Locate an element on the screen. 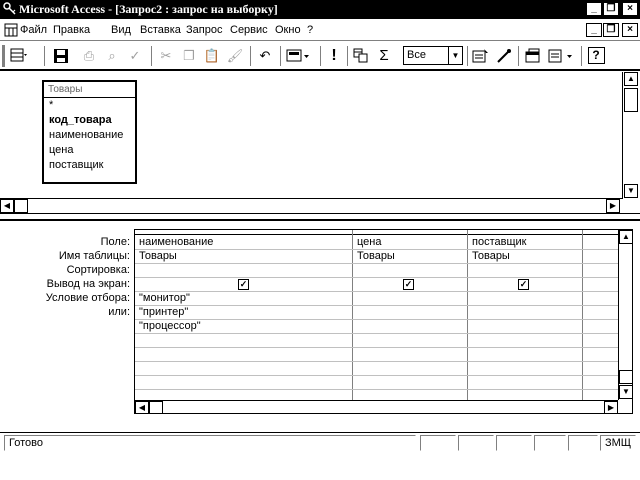 Image resolution: width=640 pixels, height=480 pixels. paste-icon: 📋 is located at coordinates (212, 56).